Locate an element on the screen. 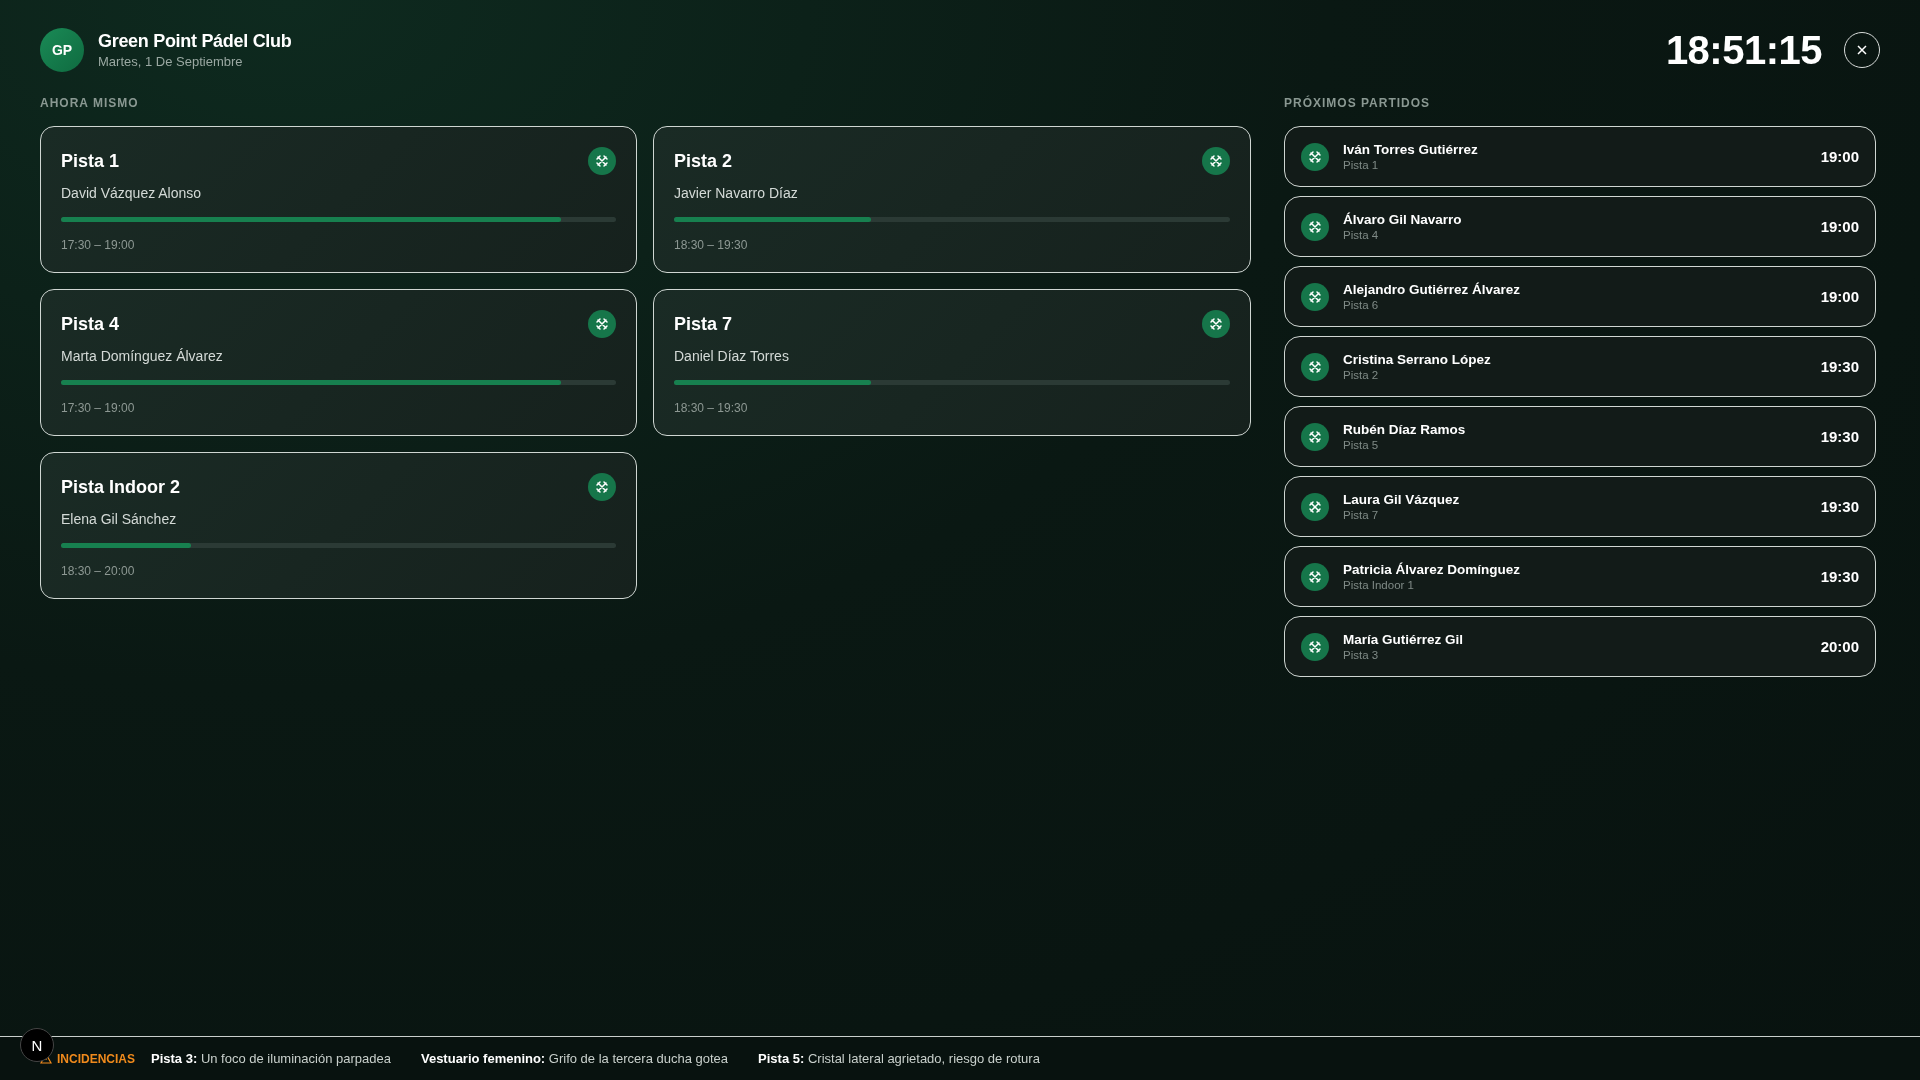  time-range: 18:30 – 20:00 is located at coordinates (98, 571).